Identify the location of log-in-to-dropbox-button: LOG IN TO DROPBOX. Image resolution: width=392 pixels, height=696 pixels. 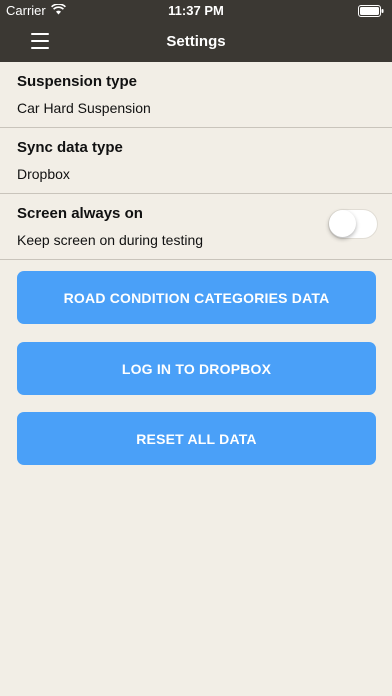
(196, 368).